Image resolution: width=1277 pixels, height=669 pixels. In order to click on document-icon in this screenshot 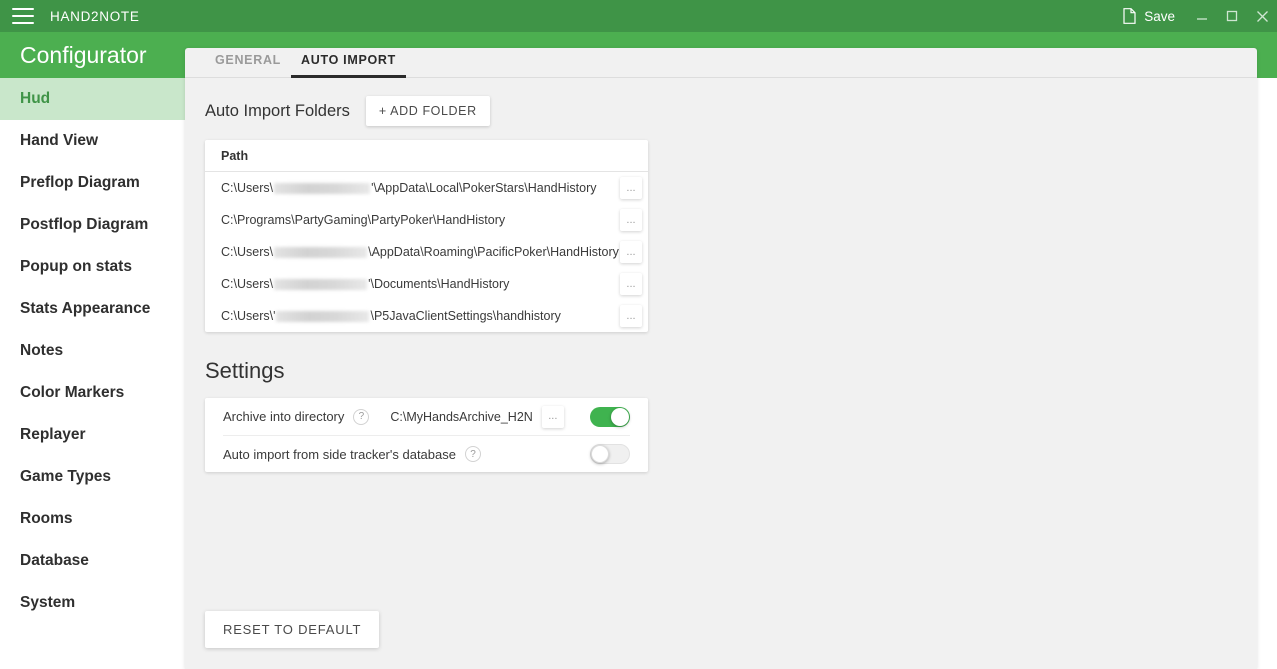, I will do `click(1129, 16)`.